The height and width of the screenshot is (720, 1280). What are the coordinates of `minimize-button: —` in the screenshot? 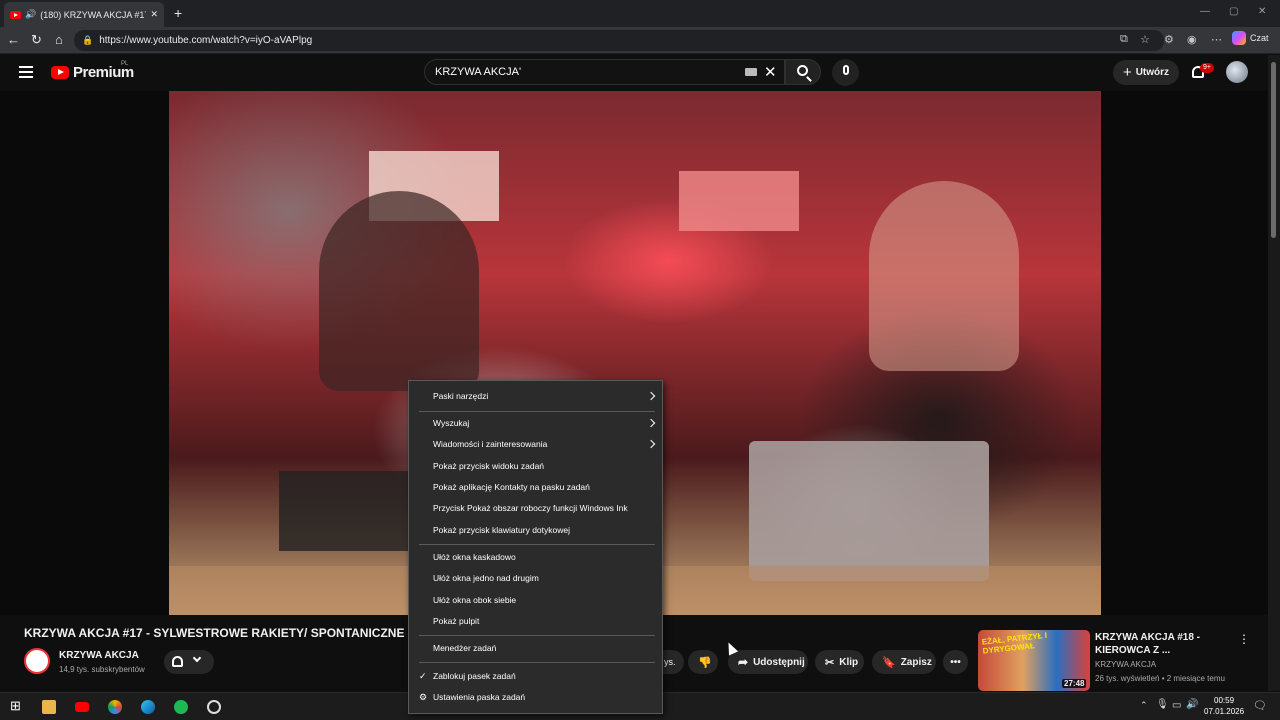 It's located at (1205, 11).